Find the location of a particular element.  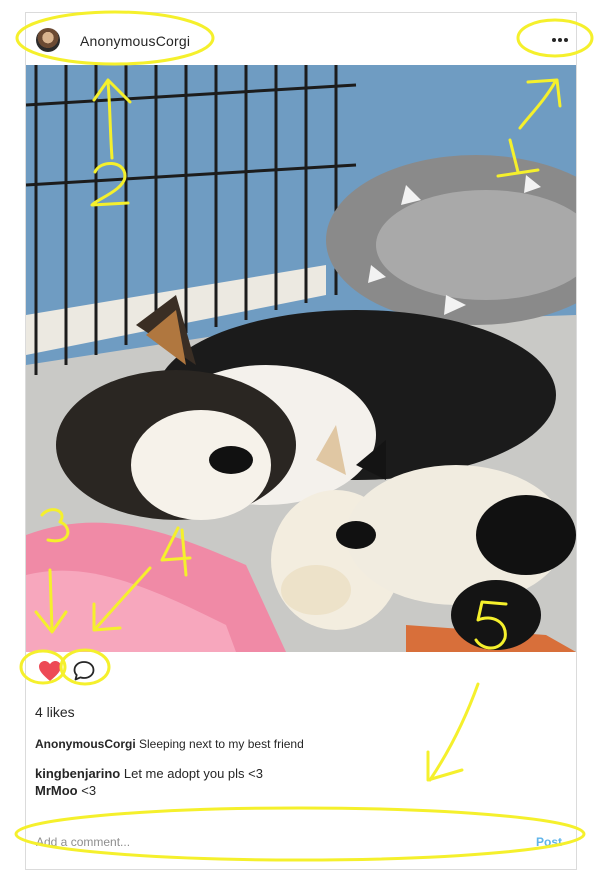

comment-text: Let me adopt you pls <3 is located at coordinates (193, 773).